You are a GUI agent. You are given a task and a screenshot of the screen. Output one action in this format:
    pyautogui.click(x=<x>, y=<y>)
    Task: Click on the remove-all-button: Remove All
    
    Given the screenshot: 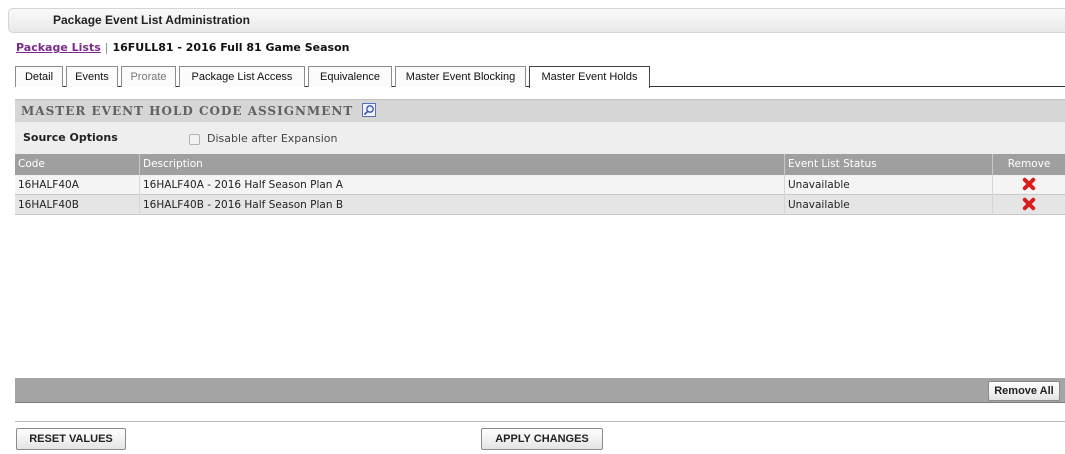 What is the action you would take?
    pyautogui.click(x=1024, y=391)
    